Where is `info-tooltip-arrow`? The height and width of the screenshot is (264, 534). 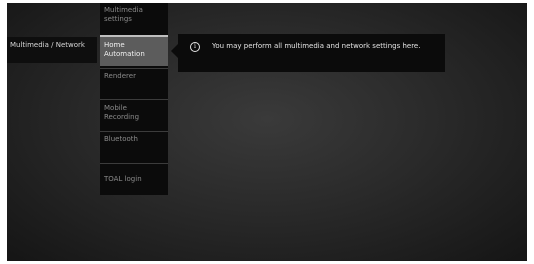
info-tooltip-arrow is located at coordinates (174, 51).